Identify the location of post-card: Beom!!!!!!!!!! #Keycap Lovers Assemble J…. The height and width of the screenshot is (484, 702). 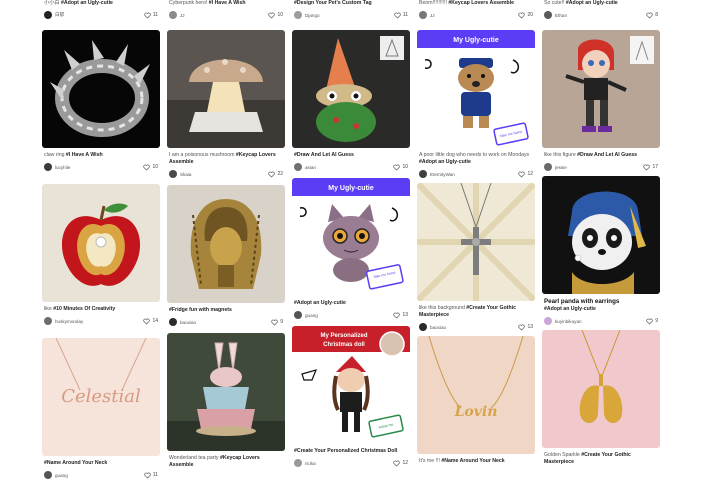
(476, 15).